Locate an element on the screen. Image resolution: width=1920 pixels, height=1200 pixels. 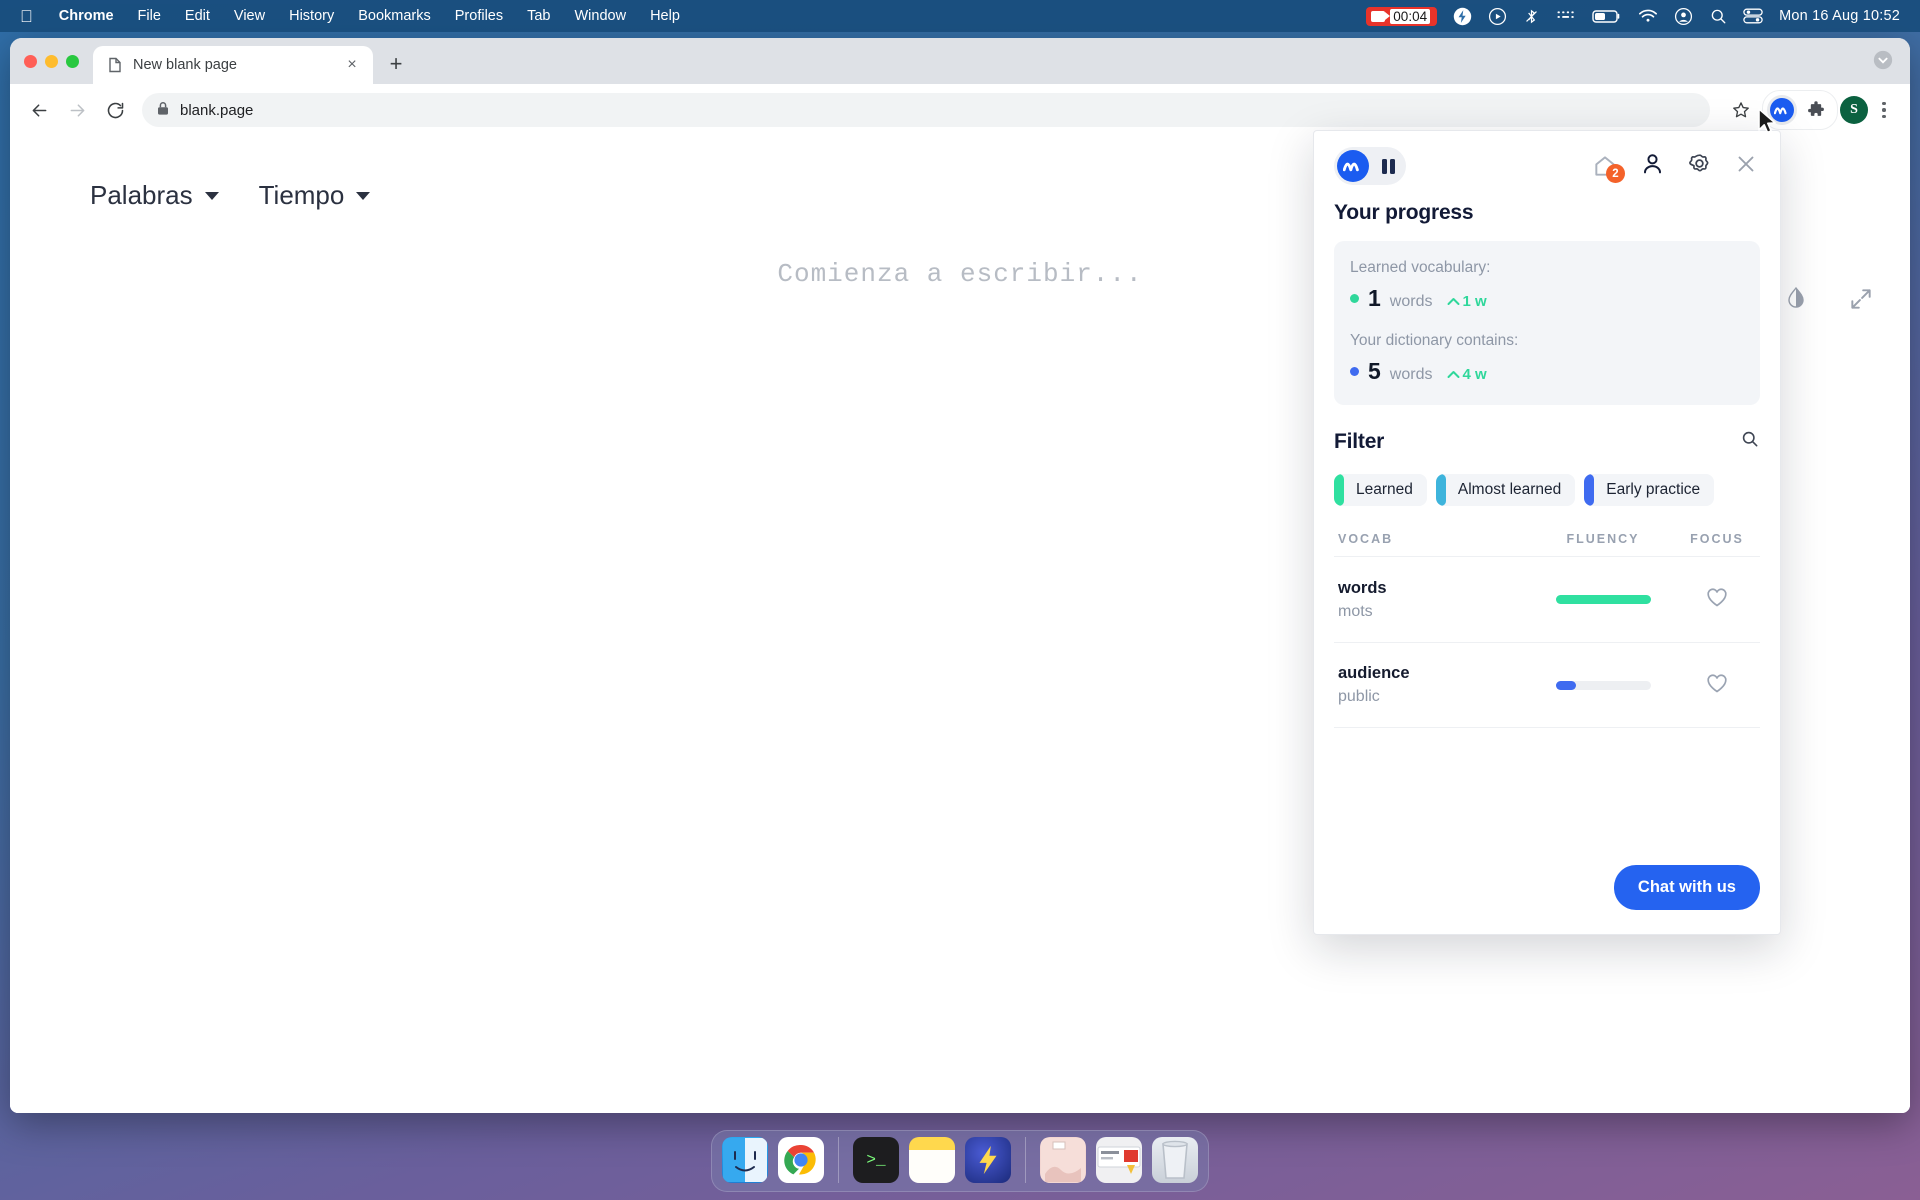
recording-timer: 00:04 is located at coordinates (1410, 16).